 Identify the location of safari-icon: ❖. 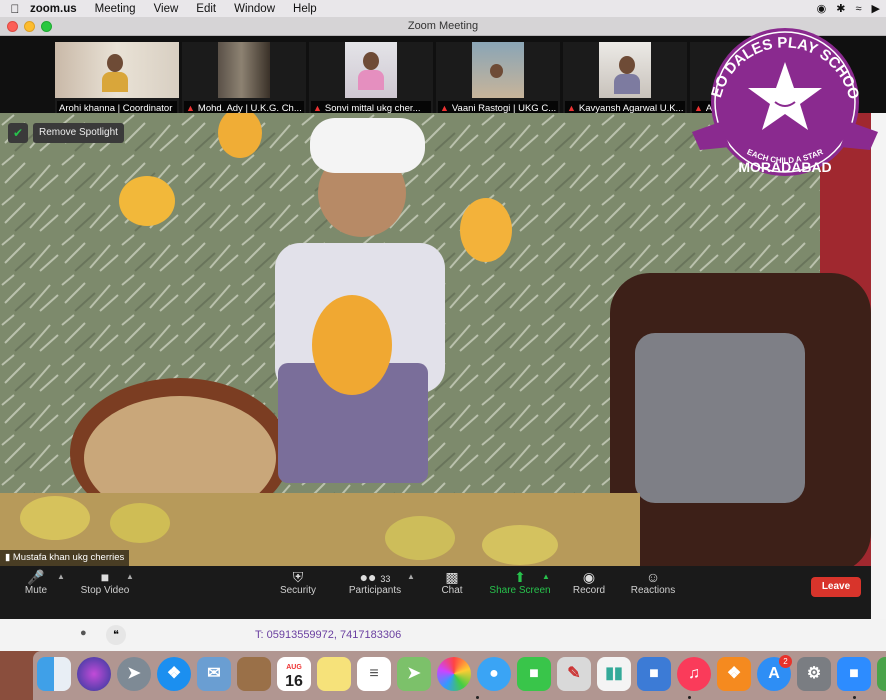
(174, 674).